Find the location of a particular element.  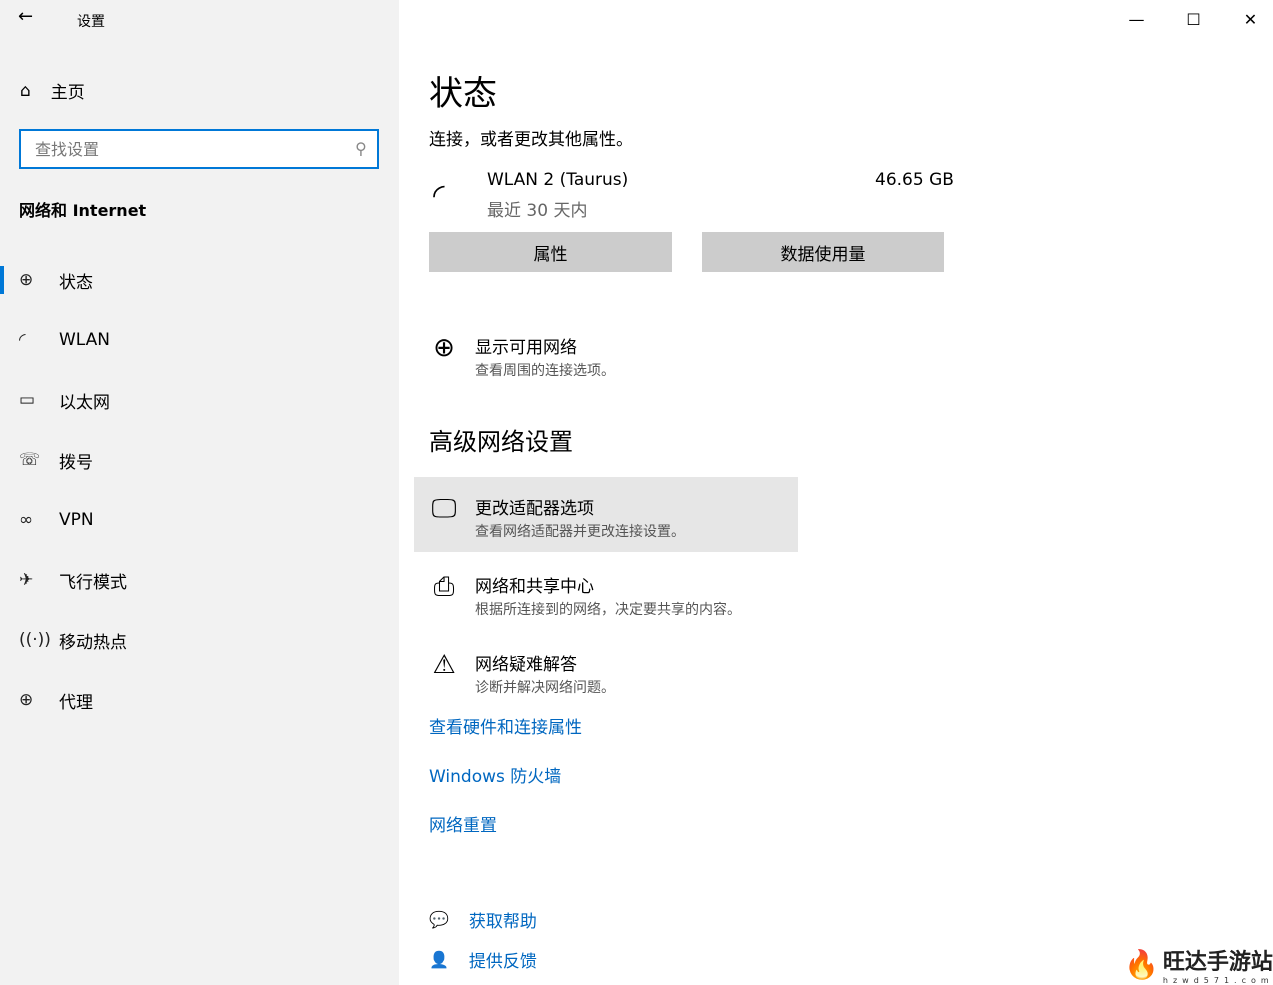

wifi-signal-icon: ◜ is located at coordinates (439, 195).